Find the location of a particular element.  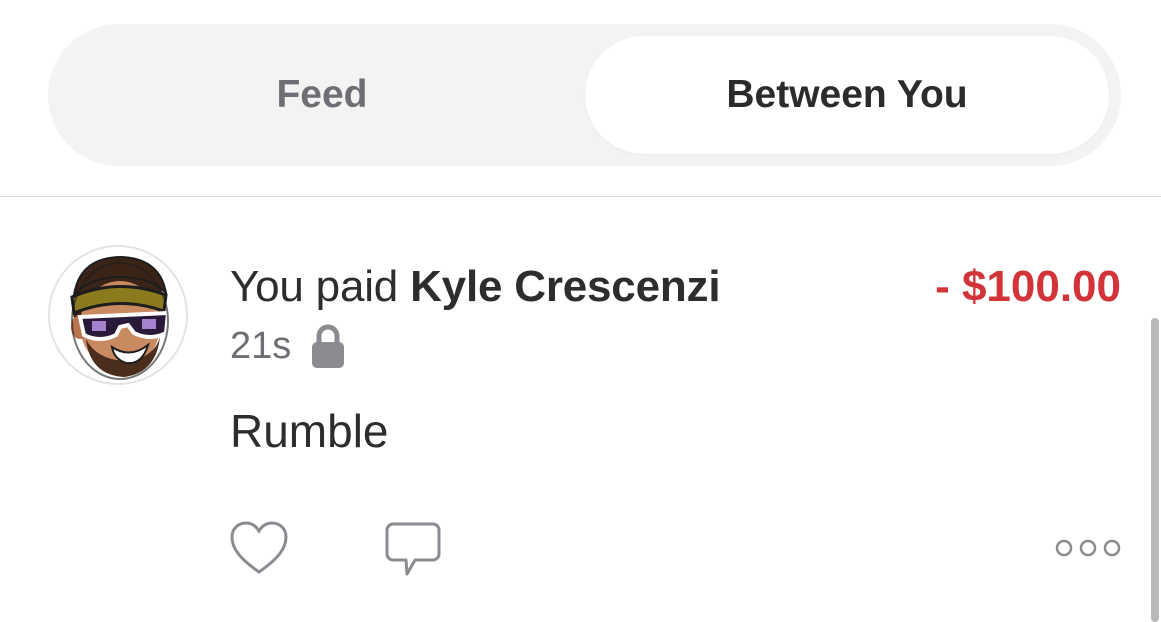

comment-icon is located at coordinates (413, 549).